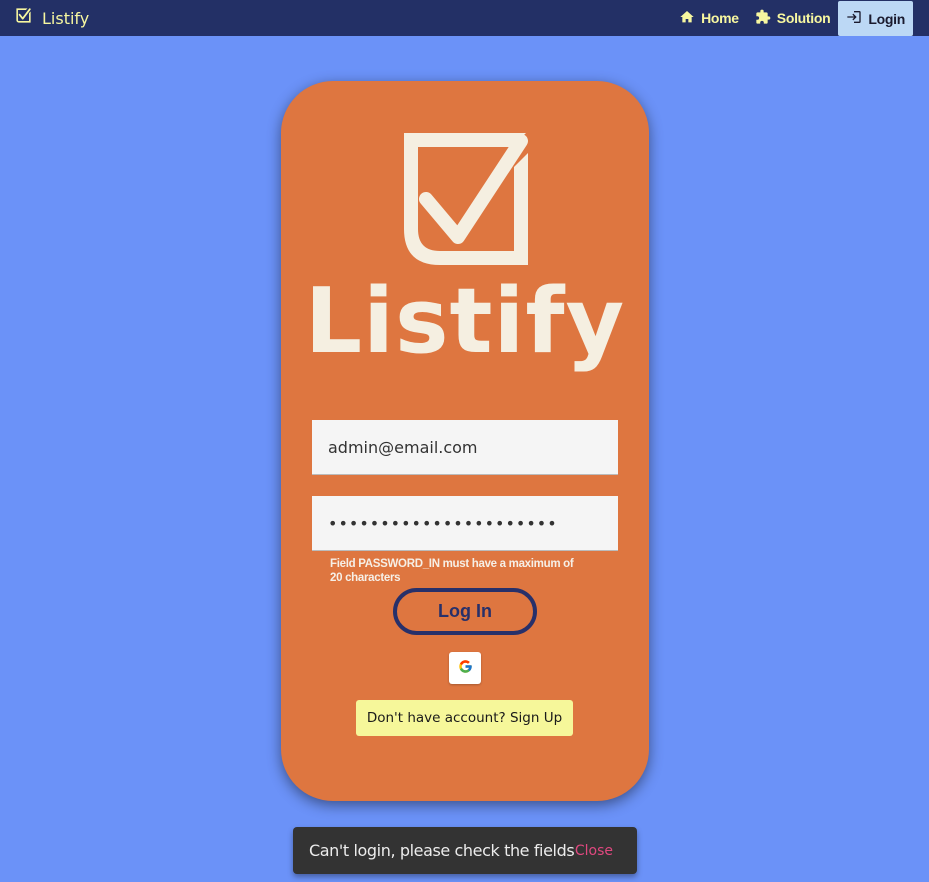  What do you see at coordinates (886, 18) in the screenshot?
I see `nav-item-login-label: Login` at bounding box center [886, 18].